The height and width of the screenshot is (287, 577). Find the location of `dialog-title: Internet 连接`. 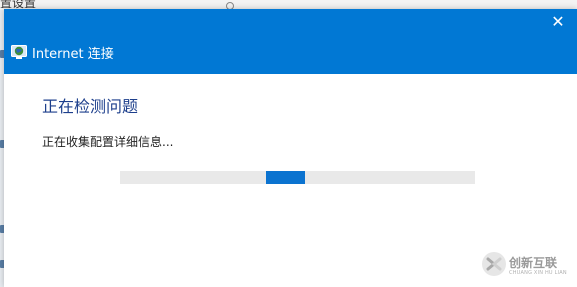

dialog-title: Internet 连接 is located at coordinates (73, 54).